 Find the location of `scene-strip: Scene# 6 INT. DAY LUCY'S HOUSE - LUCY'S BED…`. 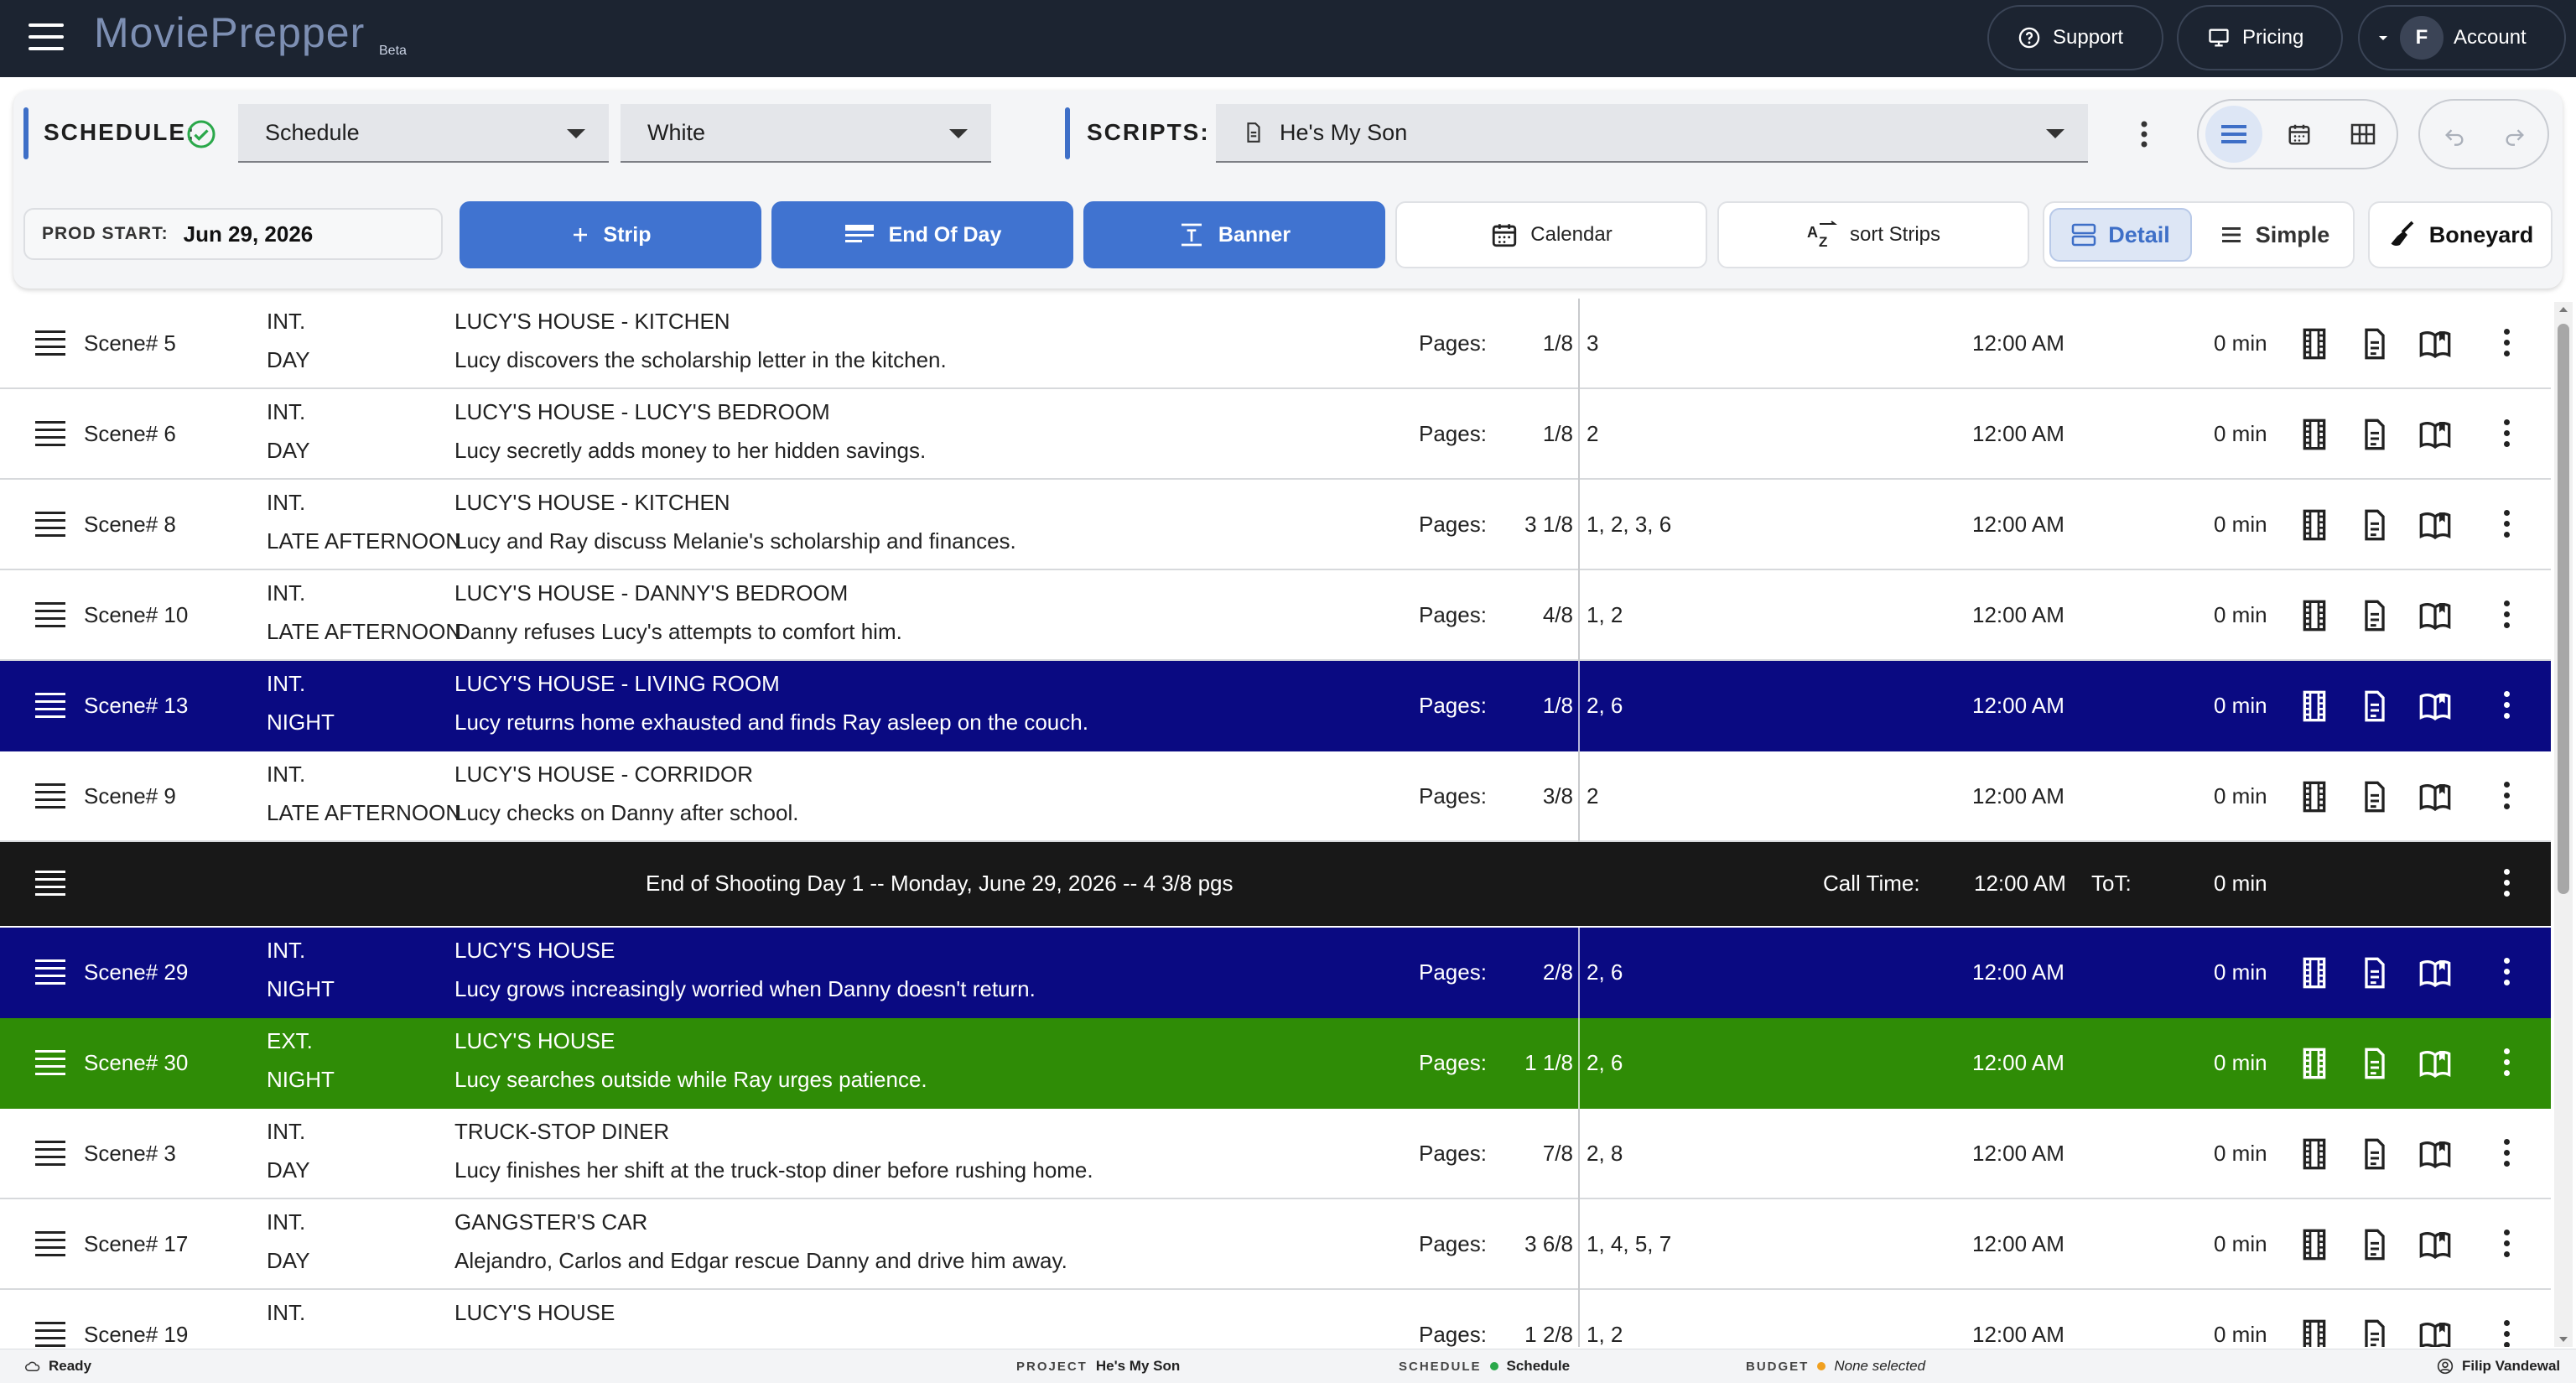

scene-strip: Scene# 6 INT. DAY LUCY'S HOUSE - LUCY'S BED… is located at coordinates (1275, 435).